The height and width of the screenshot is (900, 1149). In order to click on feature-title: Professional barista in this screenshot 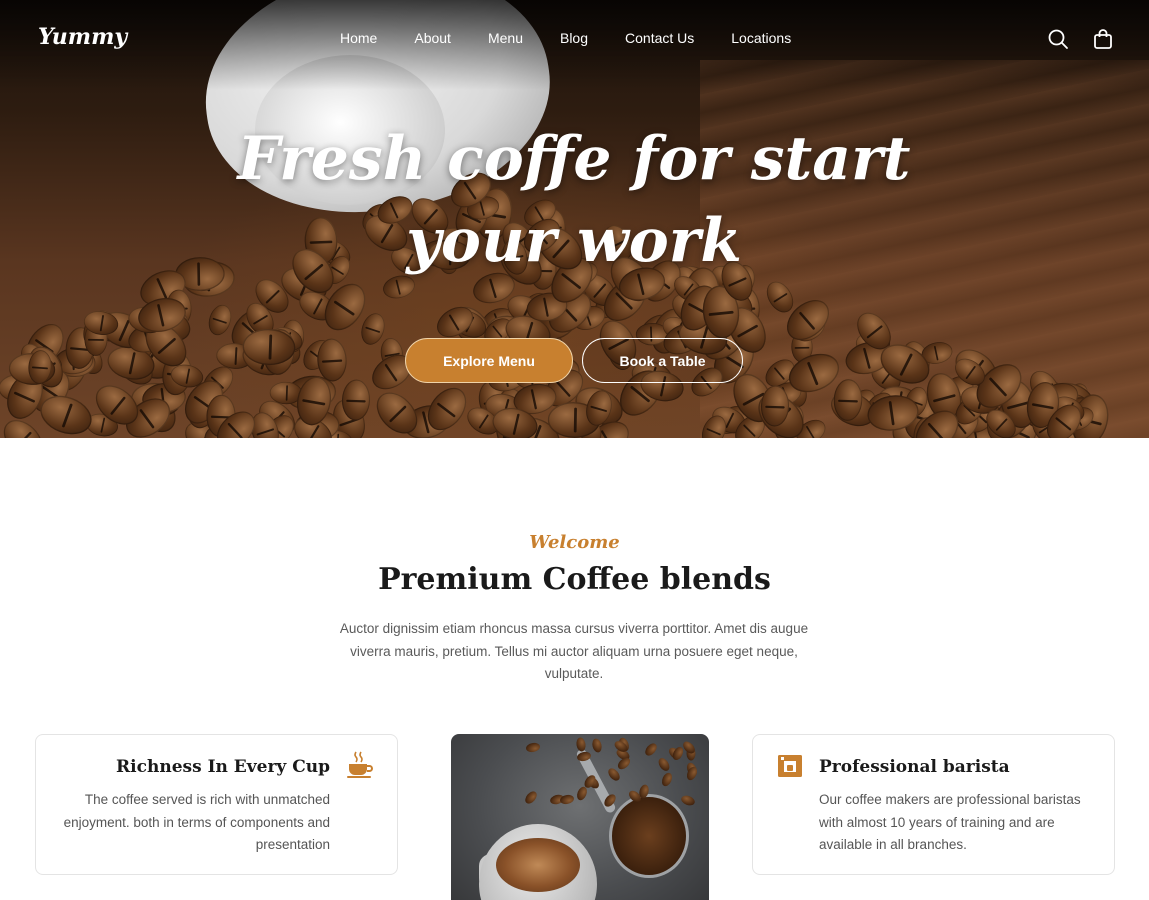, I will do `click(914, 767)`.